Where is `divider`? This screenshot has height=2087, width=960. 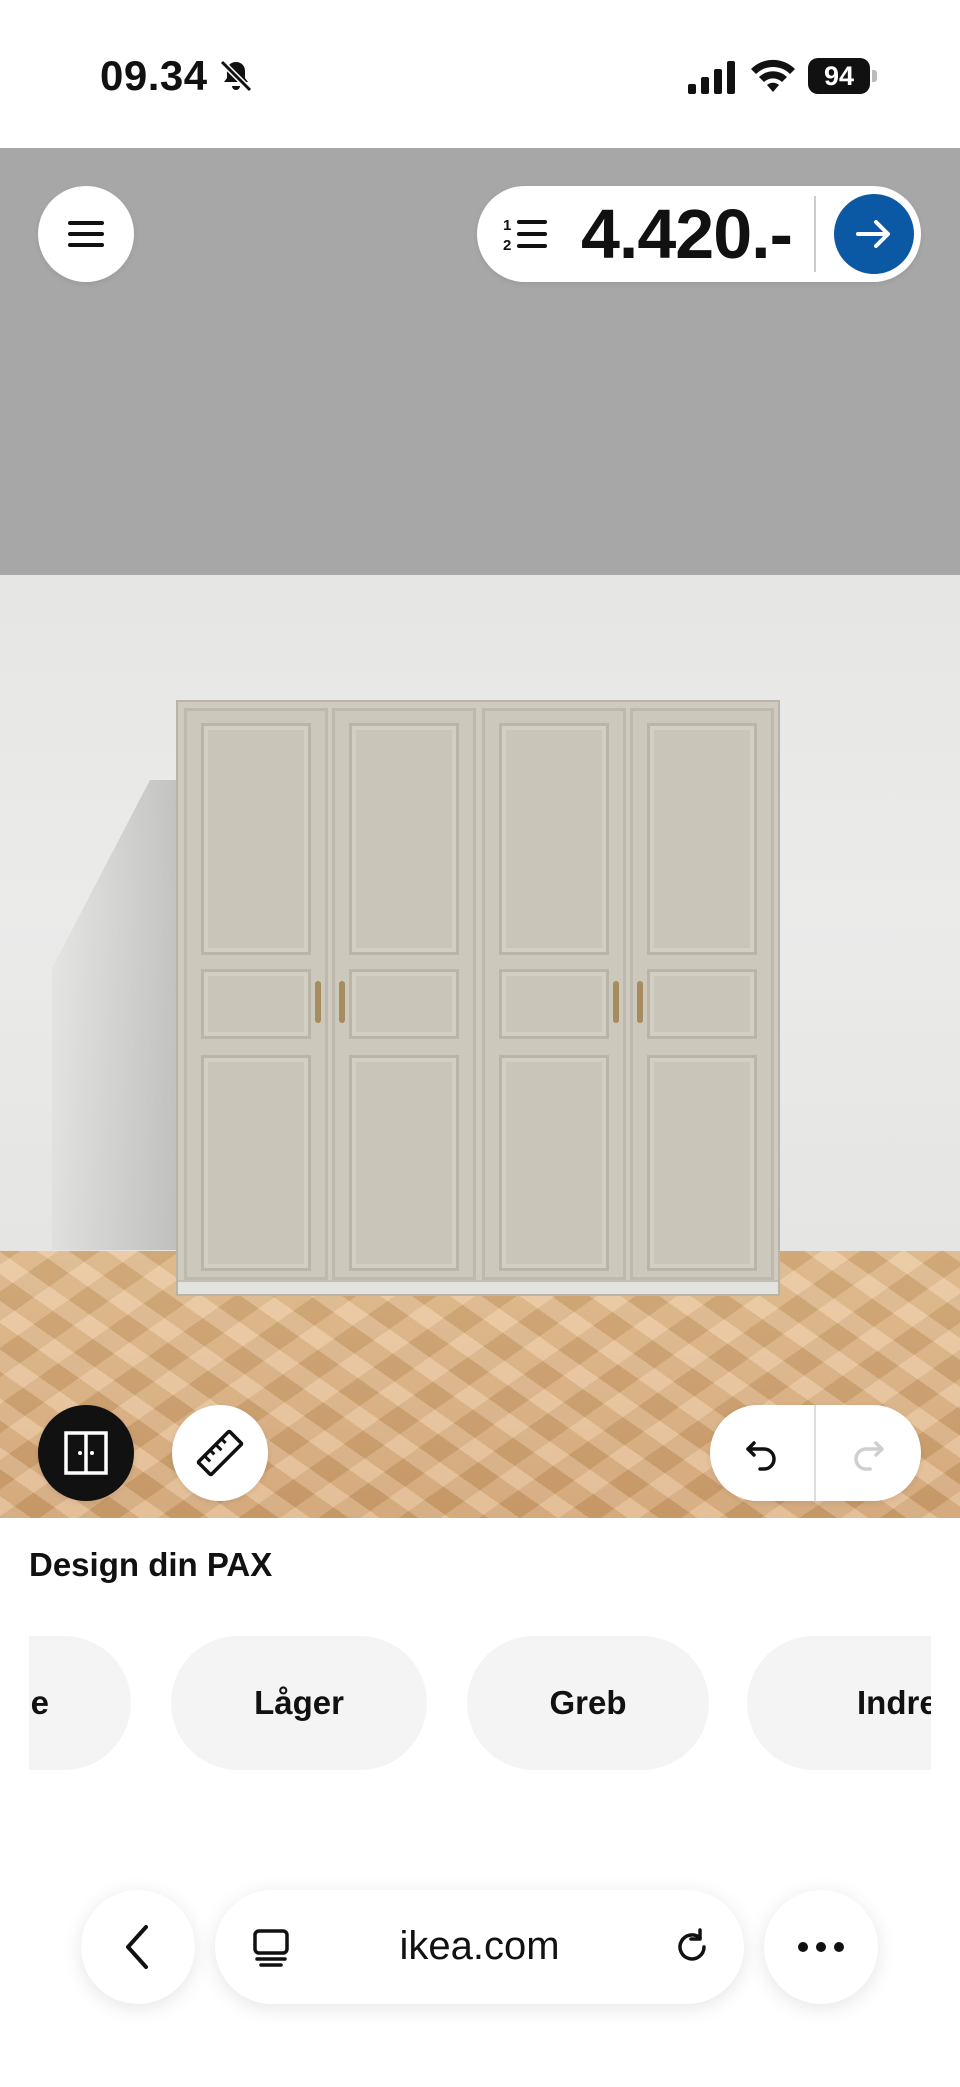 divider is located at coordinates (815, 234).